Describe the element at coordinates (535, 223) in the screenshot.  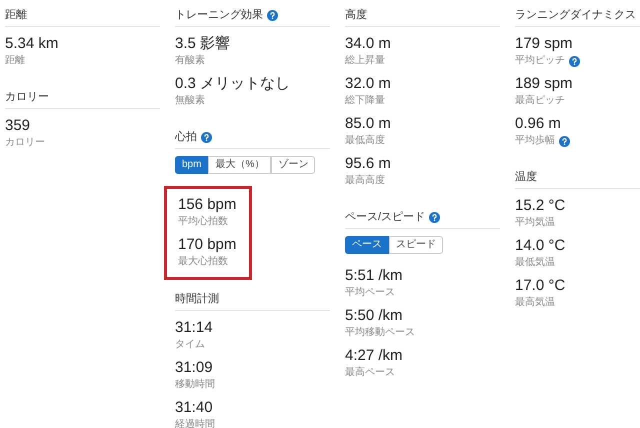
I see `stat-label: 平均気温` at that location.